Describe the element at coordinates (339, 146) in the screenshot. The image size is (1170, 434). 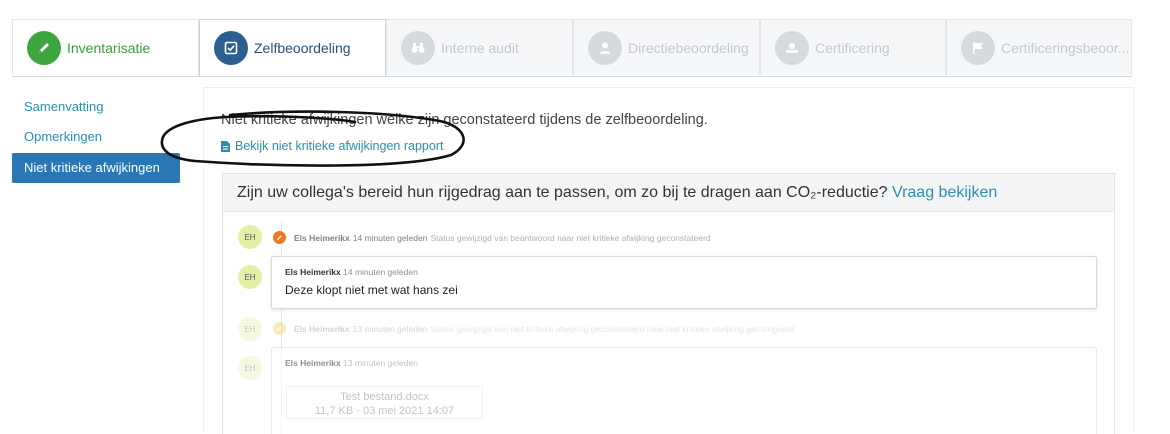
I see `report-link-label: Bekijk niet kritieke afwijkingen rapport` at that location.